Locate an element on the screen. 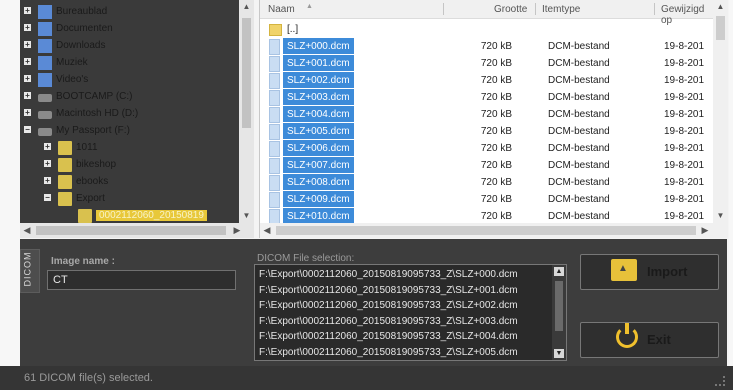 Image resolution: width=733 pixels, height=390 pixels. file-row: SLZ+004.dcm 720 kB DCM-bestand 19-8-201 is located at coordinates (486, 114).